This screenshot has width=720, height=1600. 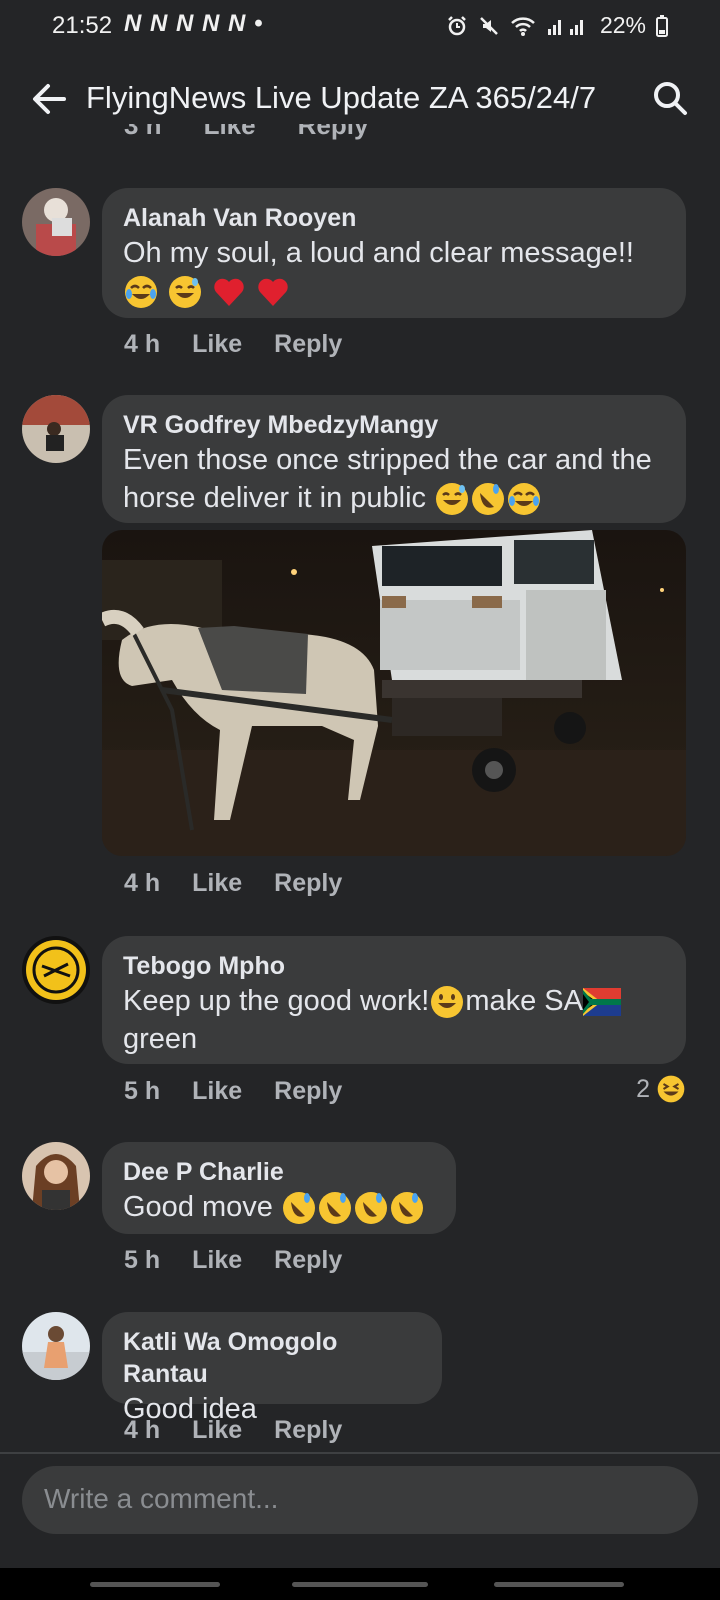 What do you see at coordinates (394, 966) in the screenshot?
I see `comment-author: Tebogo Mpho` at bounding box center [394, 966].